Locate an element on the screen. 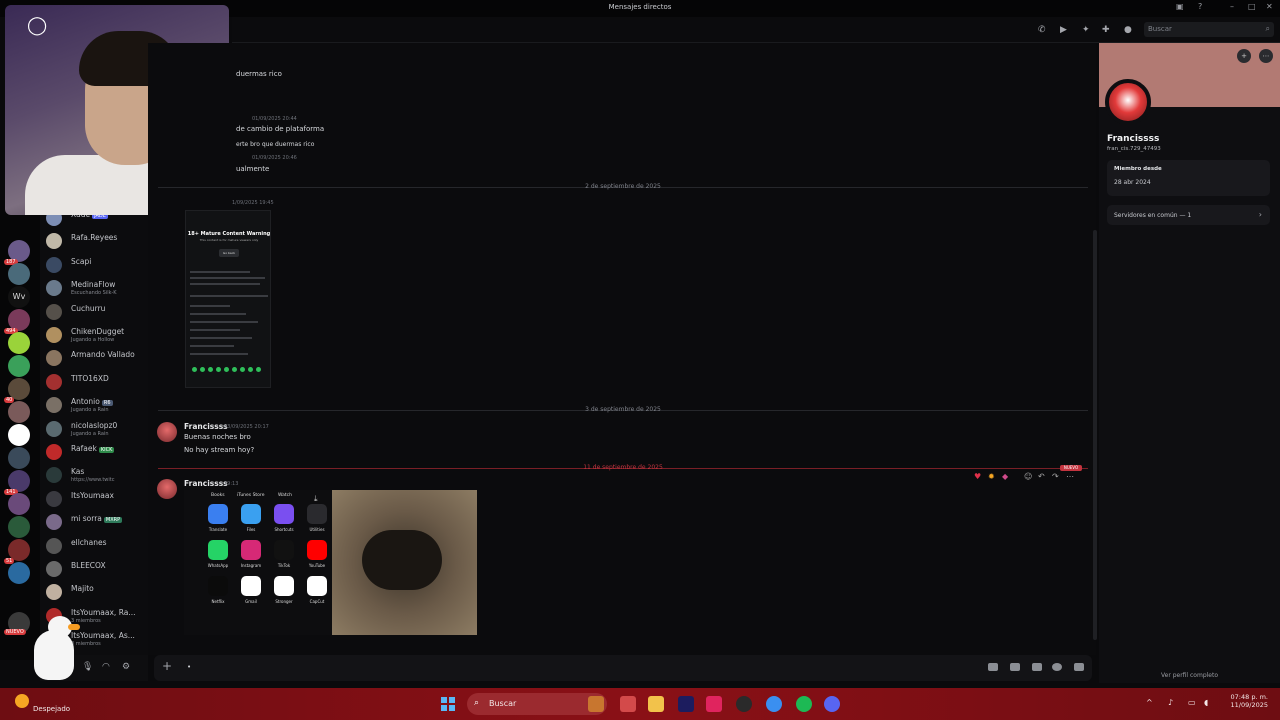  forward-icon: ↷ is located at coordinates (1055, 476).